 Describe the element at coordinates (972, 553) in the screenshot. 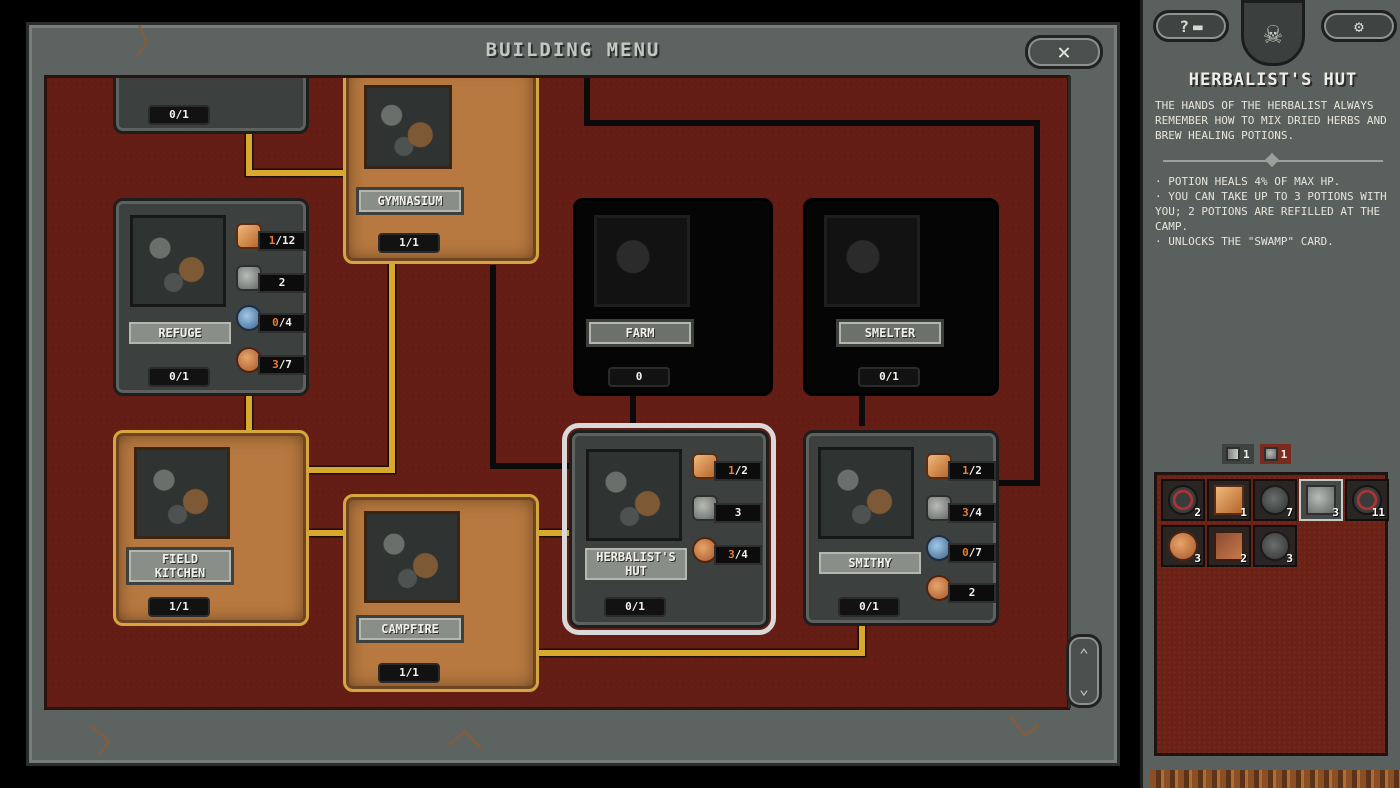

I see `resource-amount: 0/7` at that location.